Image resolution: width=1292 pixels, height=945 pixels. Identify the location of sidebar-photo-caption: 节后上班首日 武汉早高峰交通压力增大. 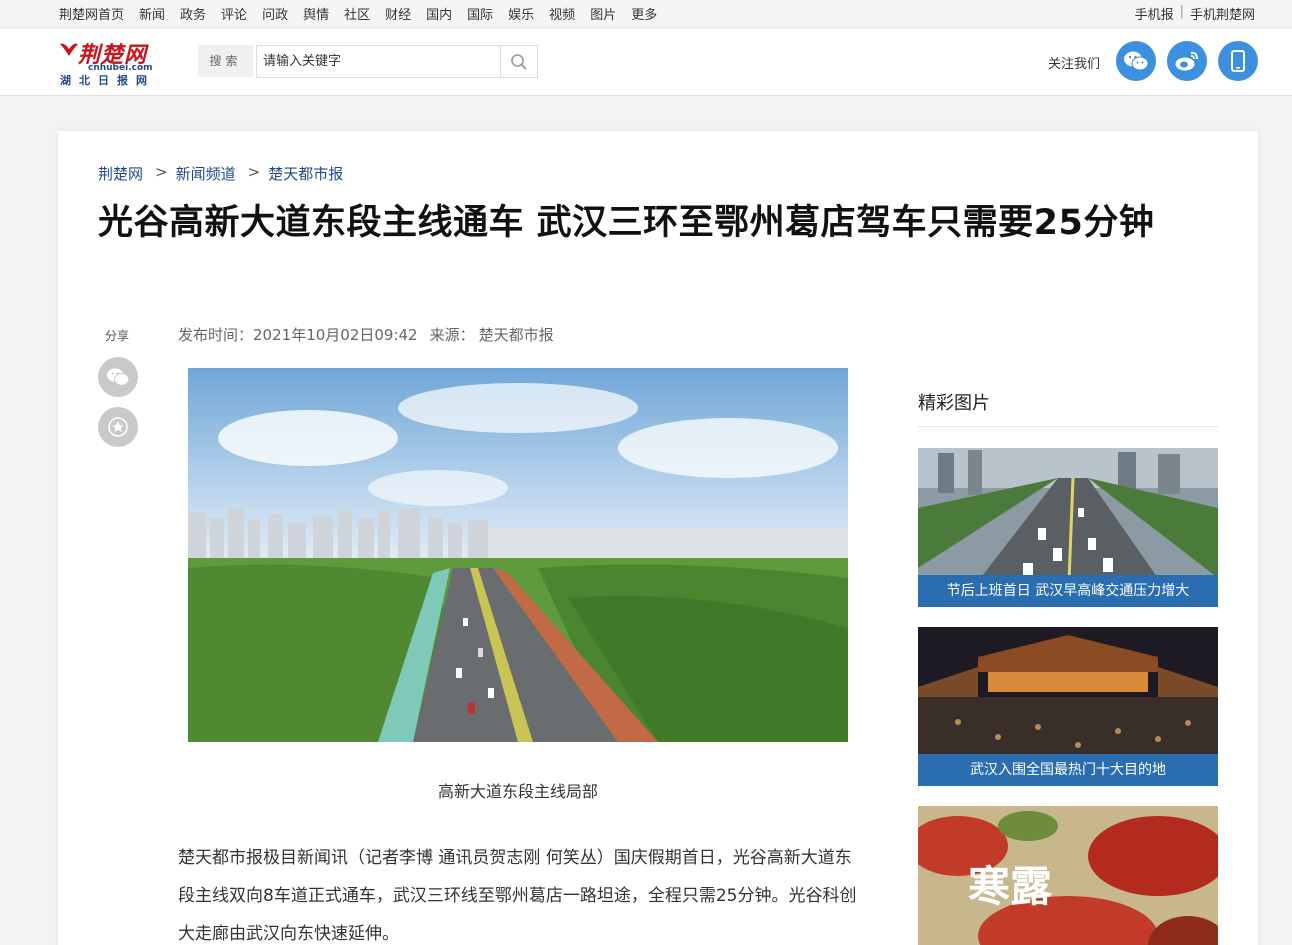
(1068, 591).